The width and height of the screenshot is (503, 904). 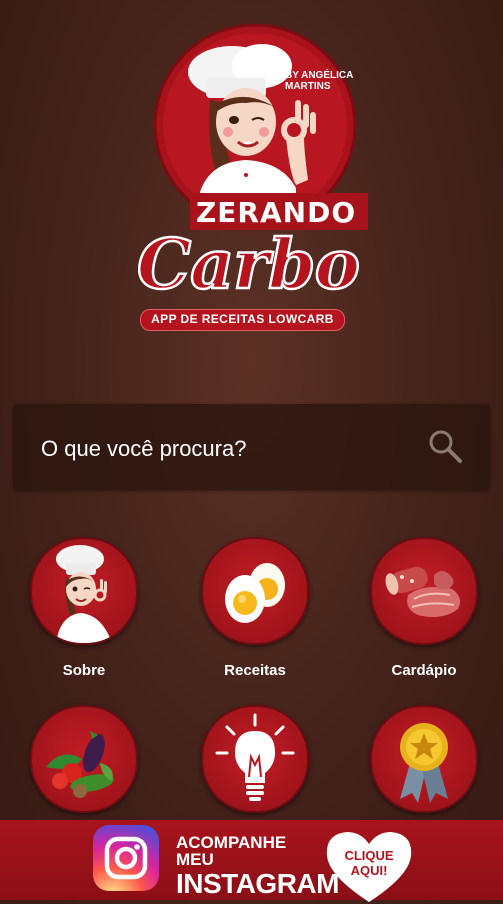 What do you see at coordinates (257, 883) in the screenshot?
I see `instagram-banner-line2: INSTAGRAM` at bounding box center [257, 883].